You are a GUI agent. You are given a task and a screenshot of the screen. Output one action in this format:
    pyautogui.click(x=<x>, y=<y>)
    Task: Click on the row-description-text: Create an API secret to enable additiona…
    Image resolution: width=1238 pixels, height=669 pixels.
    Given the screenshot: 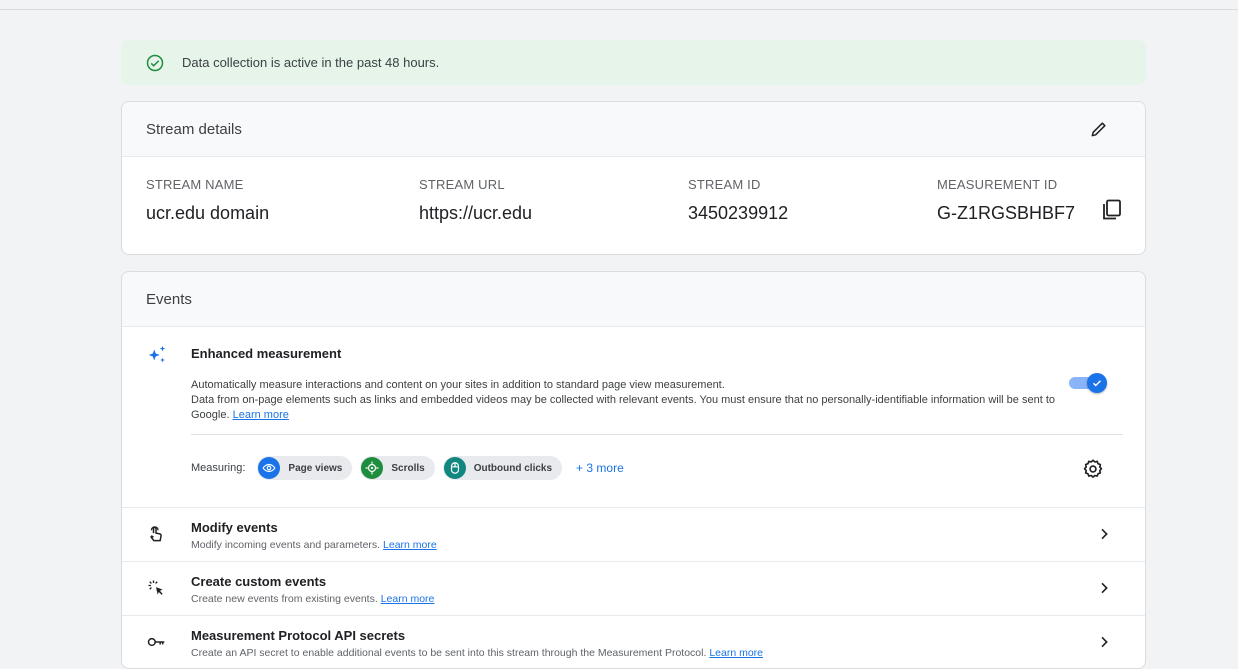 What is the action you would take?
    pyautogui.click(x=449, y=653)
    